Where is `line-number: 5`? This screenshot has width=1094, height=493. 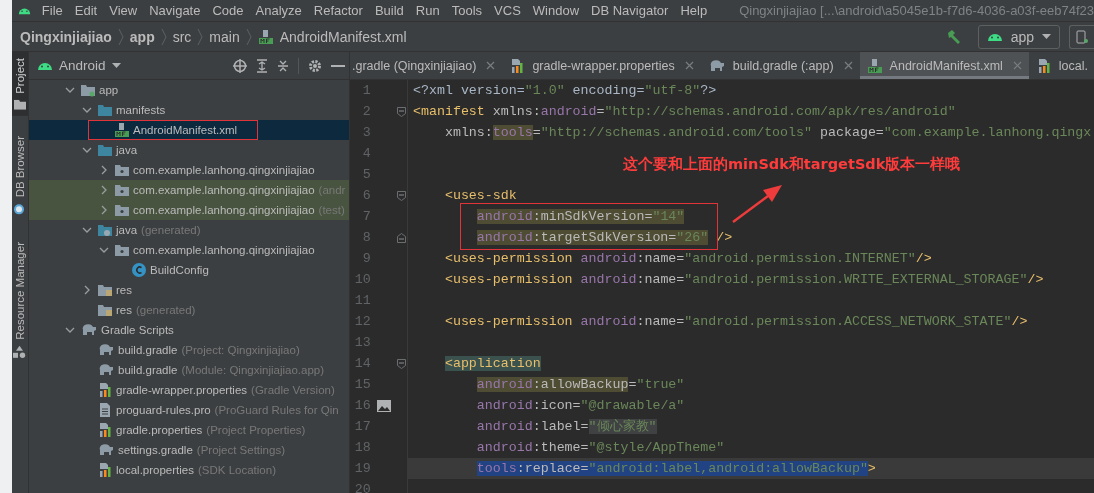
line-number: 5 is located at coordinates (366, 174).